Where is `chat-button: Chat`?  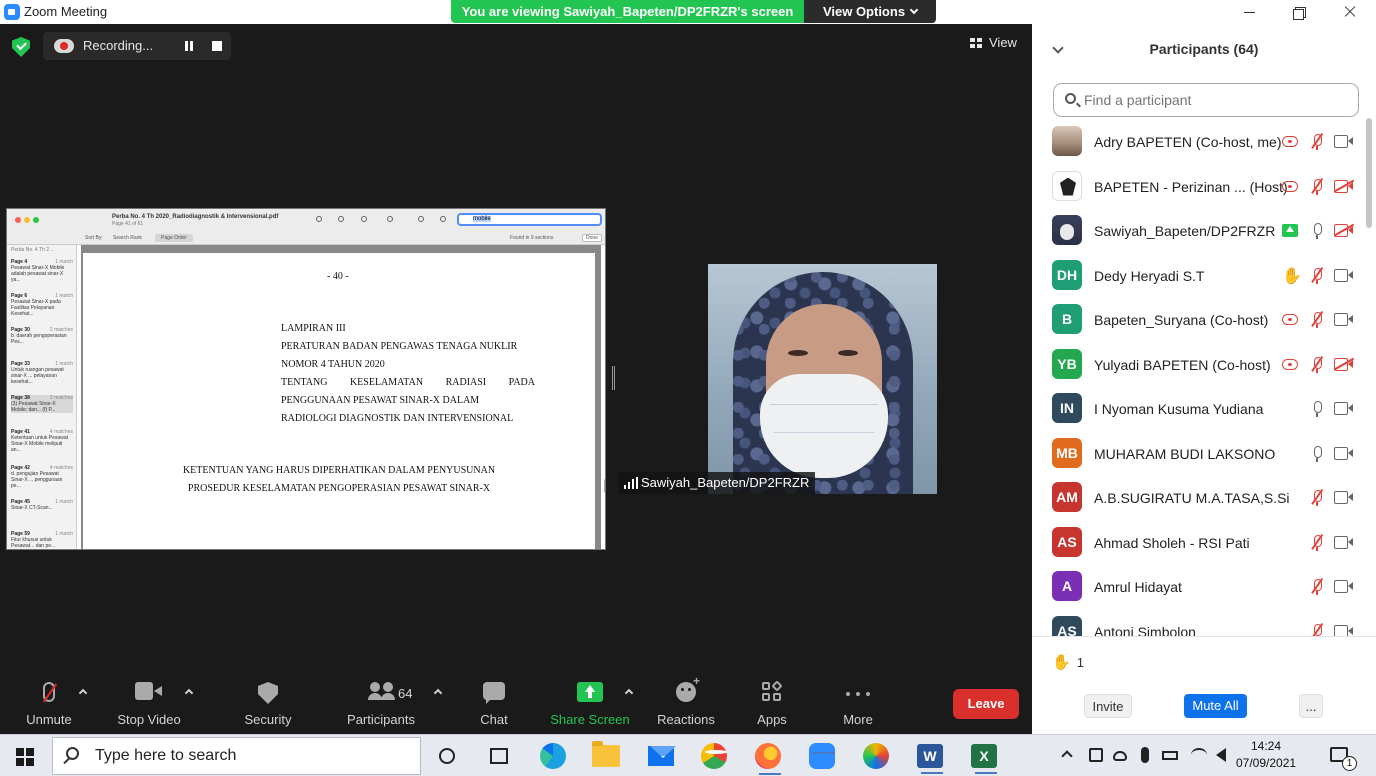 chat-button: Chat is located at coordinates (494, 704).